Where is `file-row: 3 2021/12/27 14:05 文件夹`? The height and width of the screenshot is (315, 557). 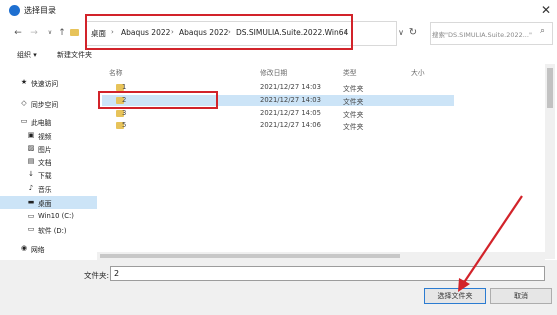
file-row: 3 2021/12/27 14:05 文件夹 is located at coordinates (278, 113).